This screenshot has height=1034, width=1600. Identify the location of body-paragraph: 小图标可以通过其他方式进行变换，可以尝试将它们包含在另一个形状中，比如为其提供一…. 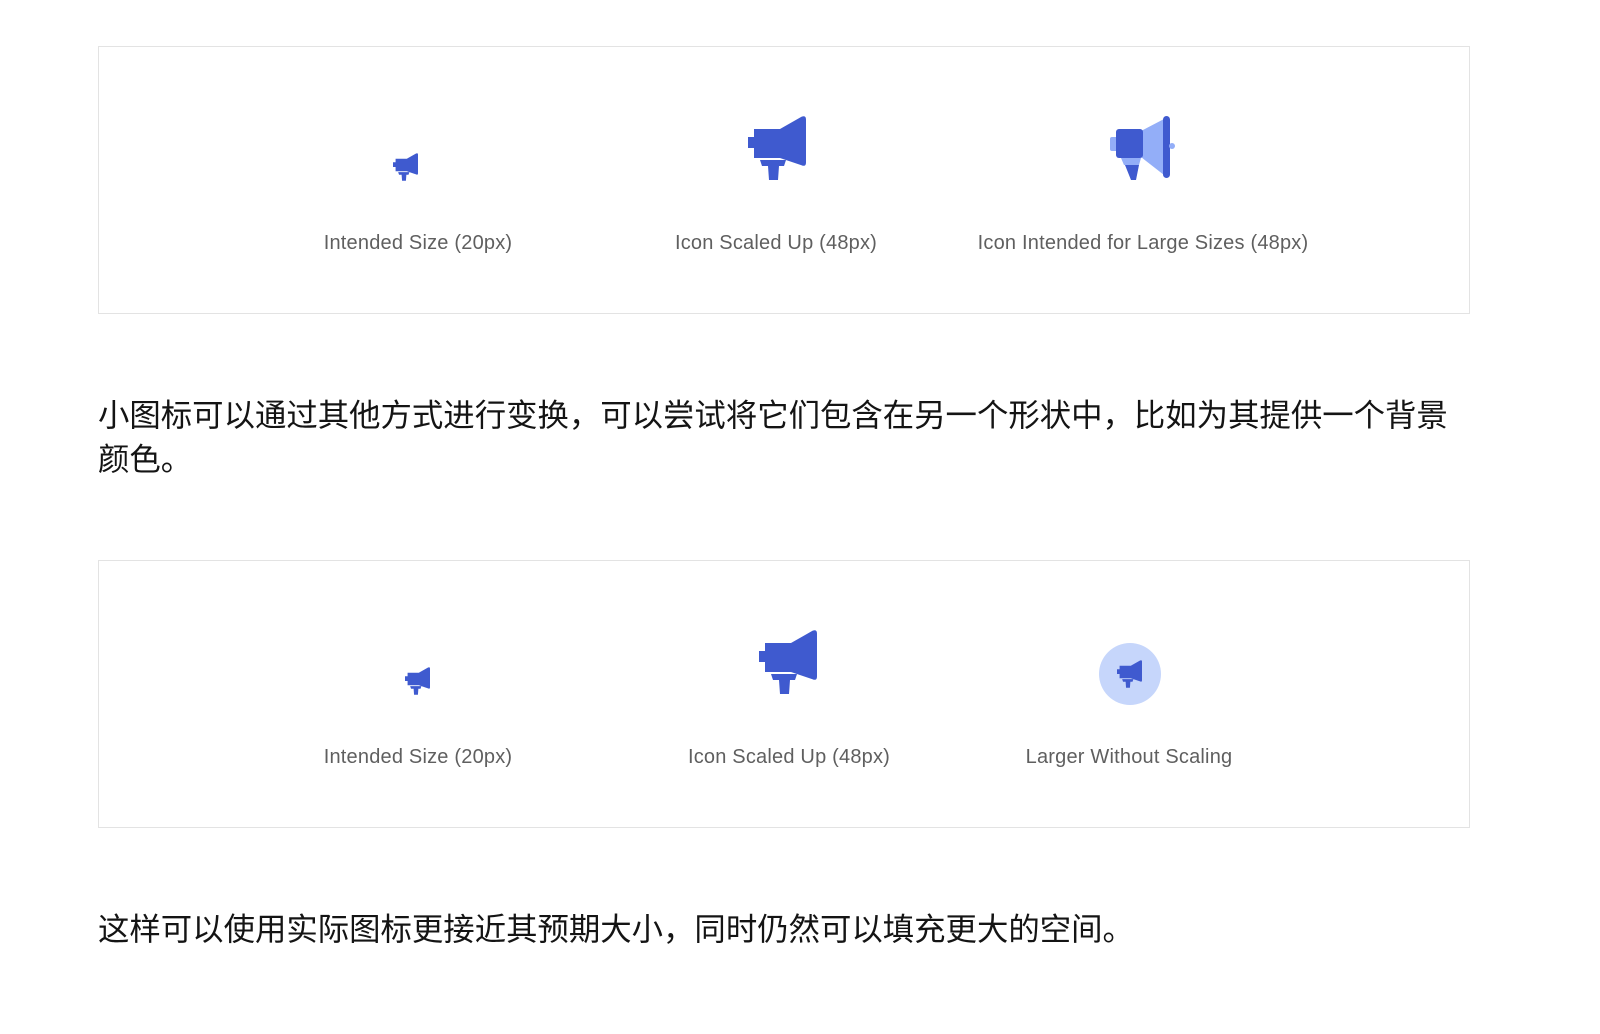
(773, 438).